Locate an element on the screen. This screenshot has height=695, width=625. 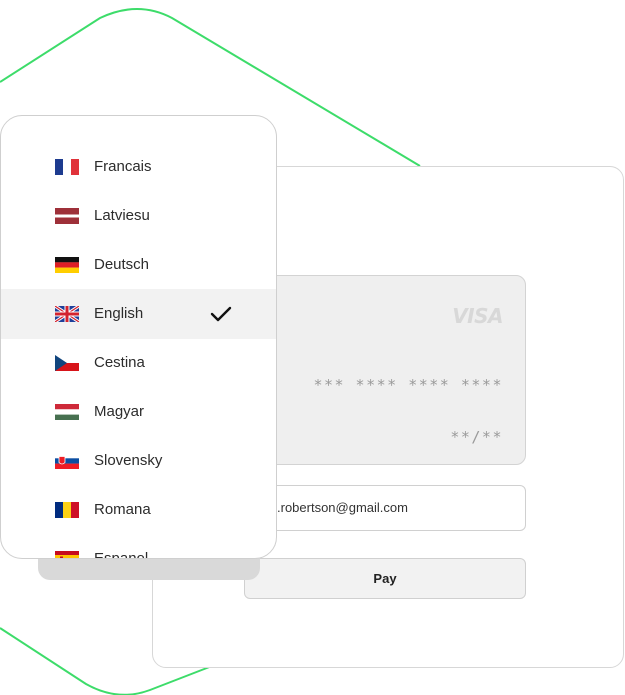
language-label: Romana is located at coordinates (122, 509).